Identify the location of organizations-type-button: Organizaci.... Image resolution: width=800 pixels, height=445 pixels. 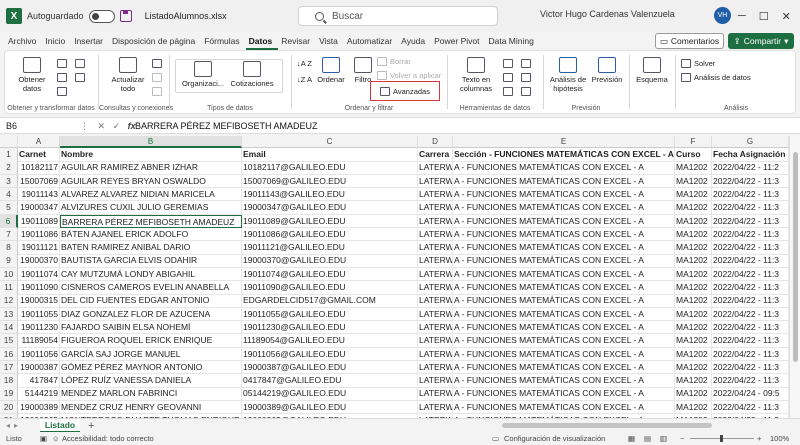
(203, 74).